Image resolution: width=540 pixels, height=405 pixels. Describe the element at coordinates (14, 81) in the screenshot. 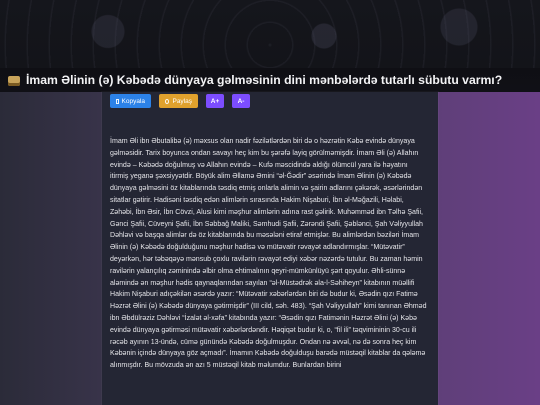

I see `mosque-icon` at that location.